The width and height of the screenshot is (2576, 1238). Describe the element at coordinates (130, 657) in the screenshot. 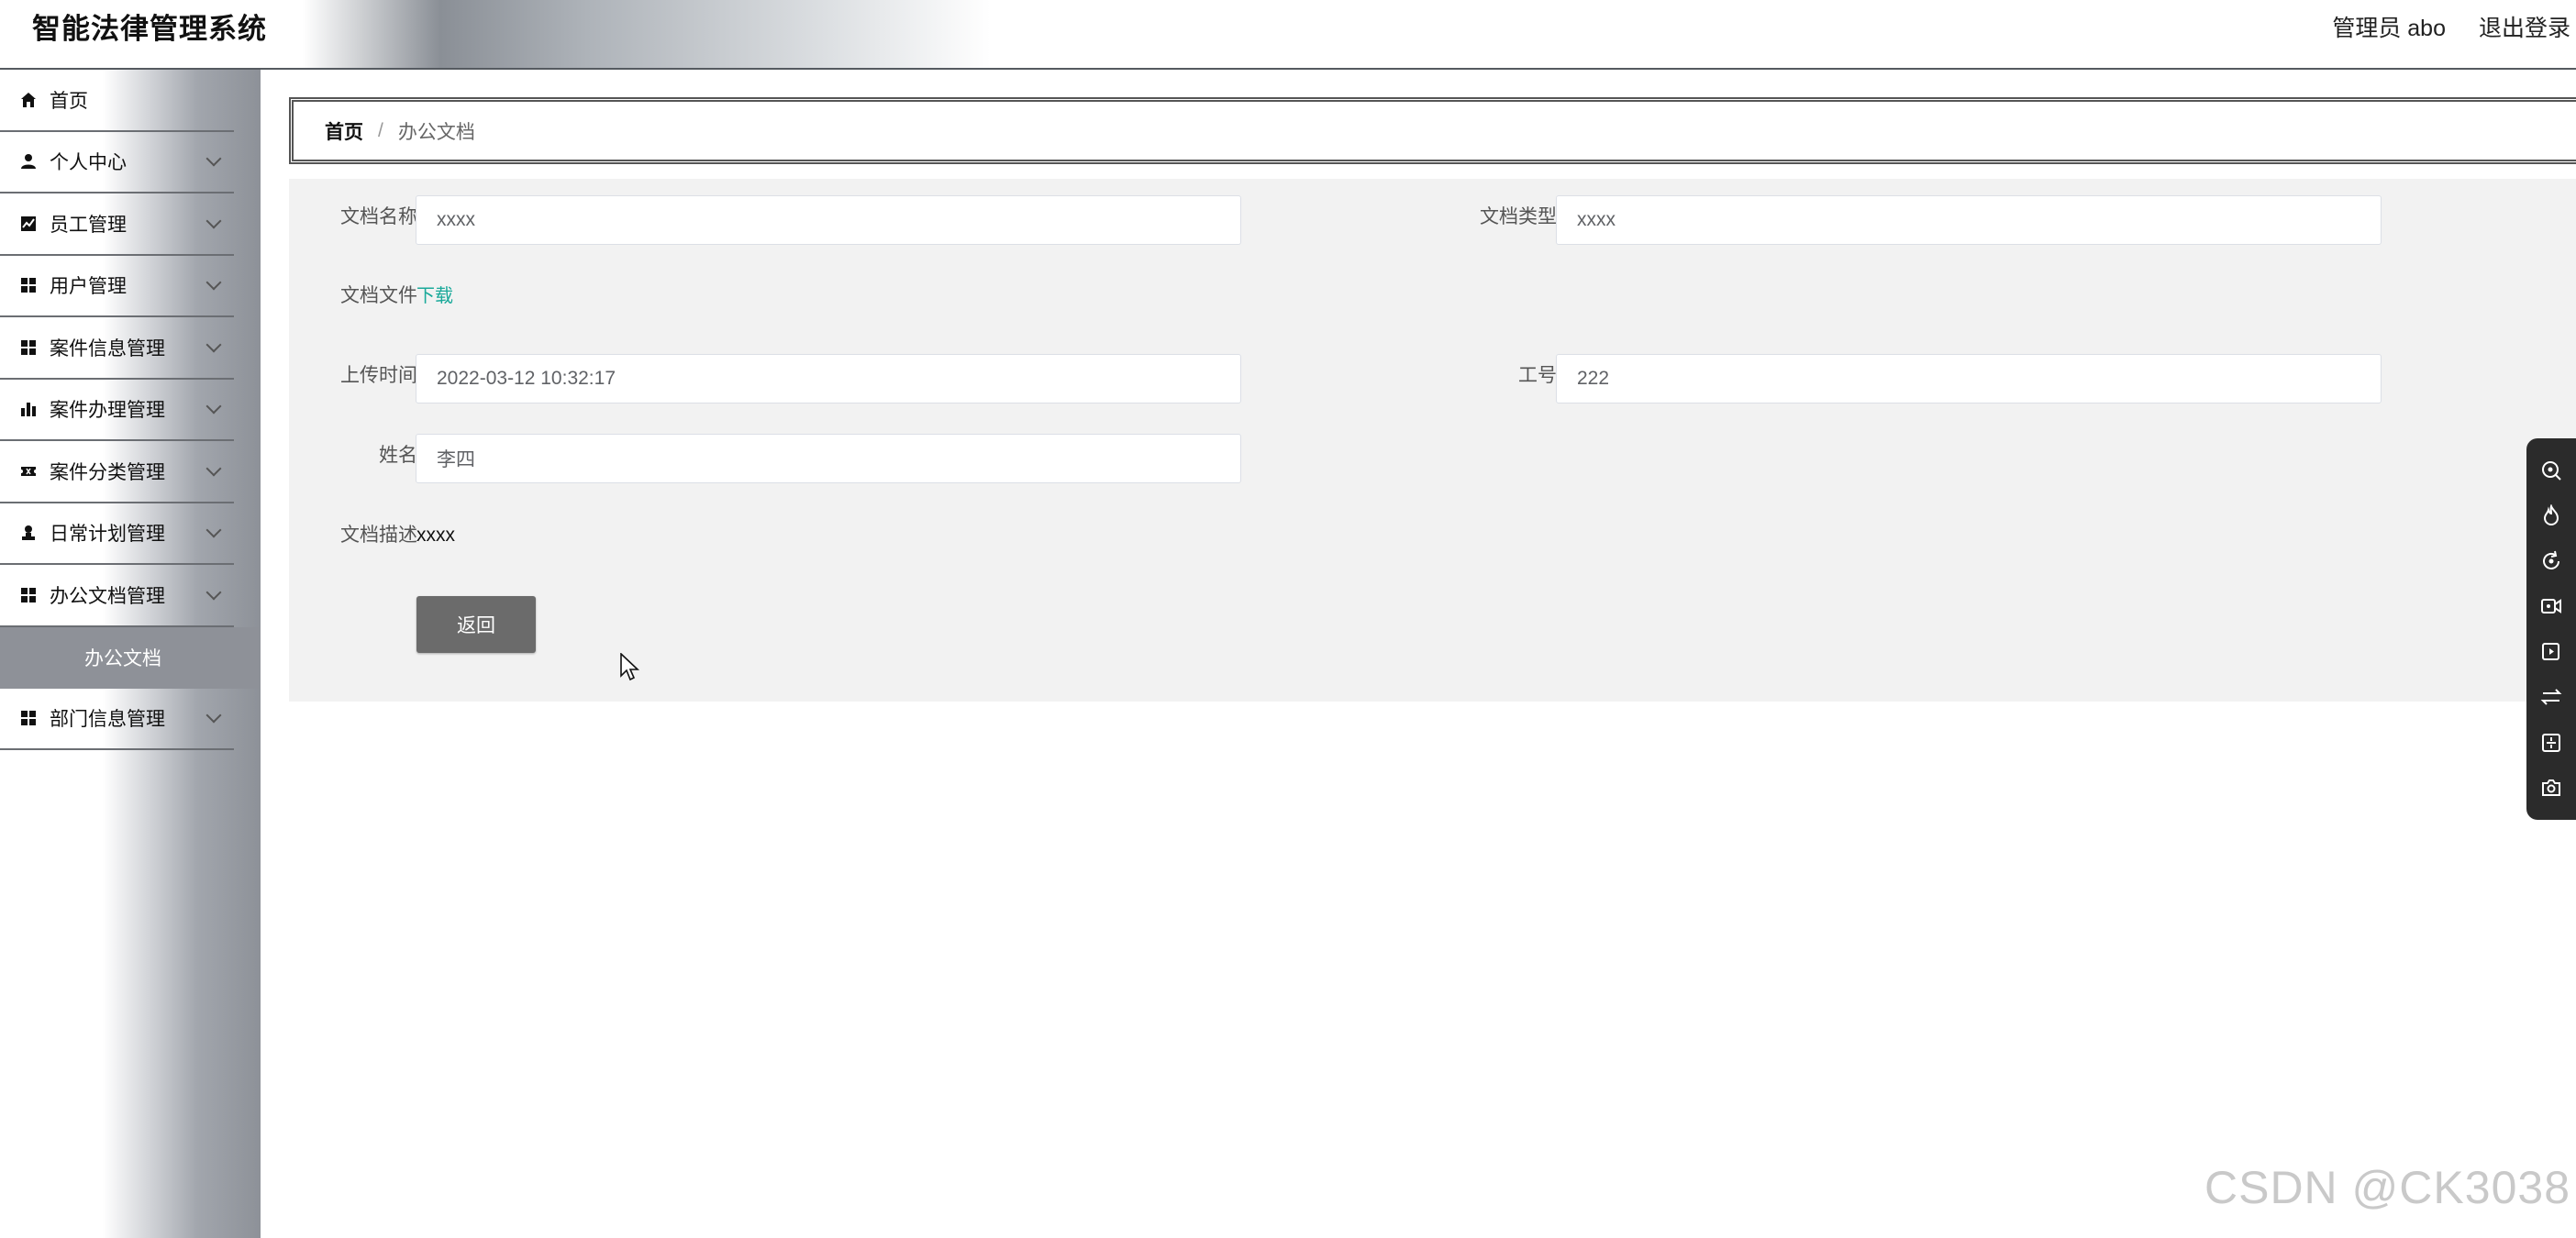

I see `submenu-item-office-doc: 办公文档` at that location.